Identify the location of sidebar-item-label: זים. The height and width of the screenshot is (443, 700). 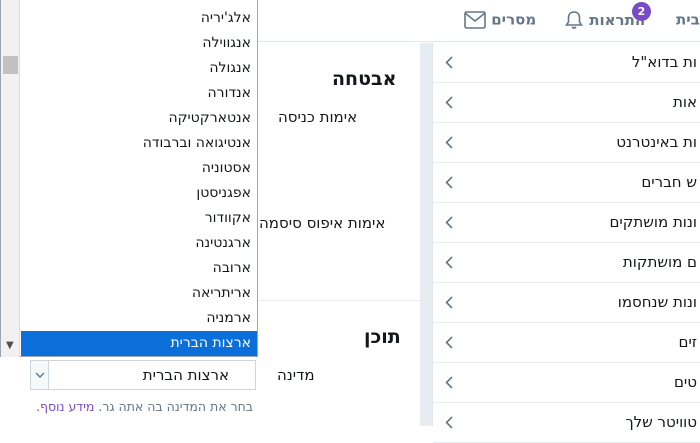
(687, 342).